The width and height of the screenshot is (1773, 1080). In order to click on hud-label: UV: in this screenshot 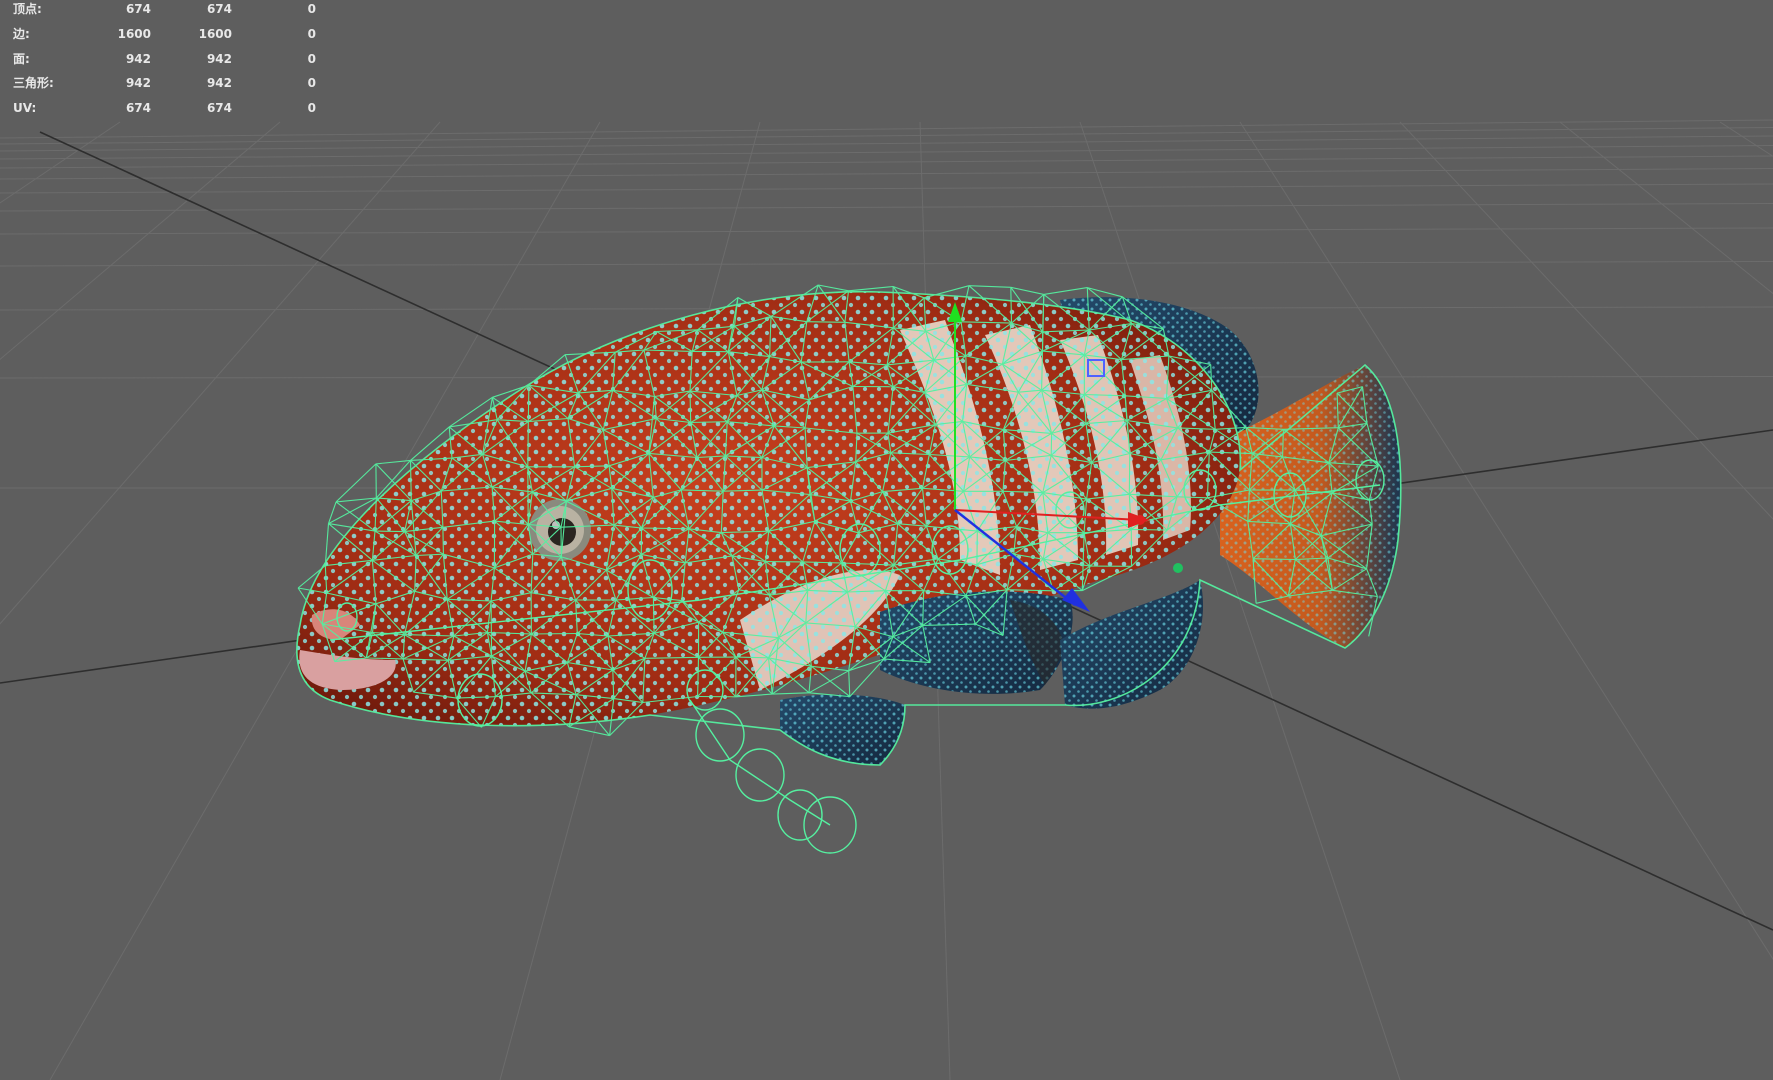, I will do `click(25, 108)`.